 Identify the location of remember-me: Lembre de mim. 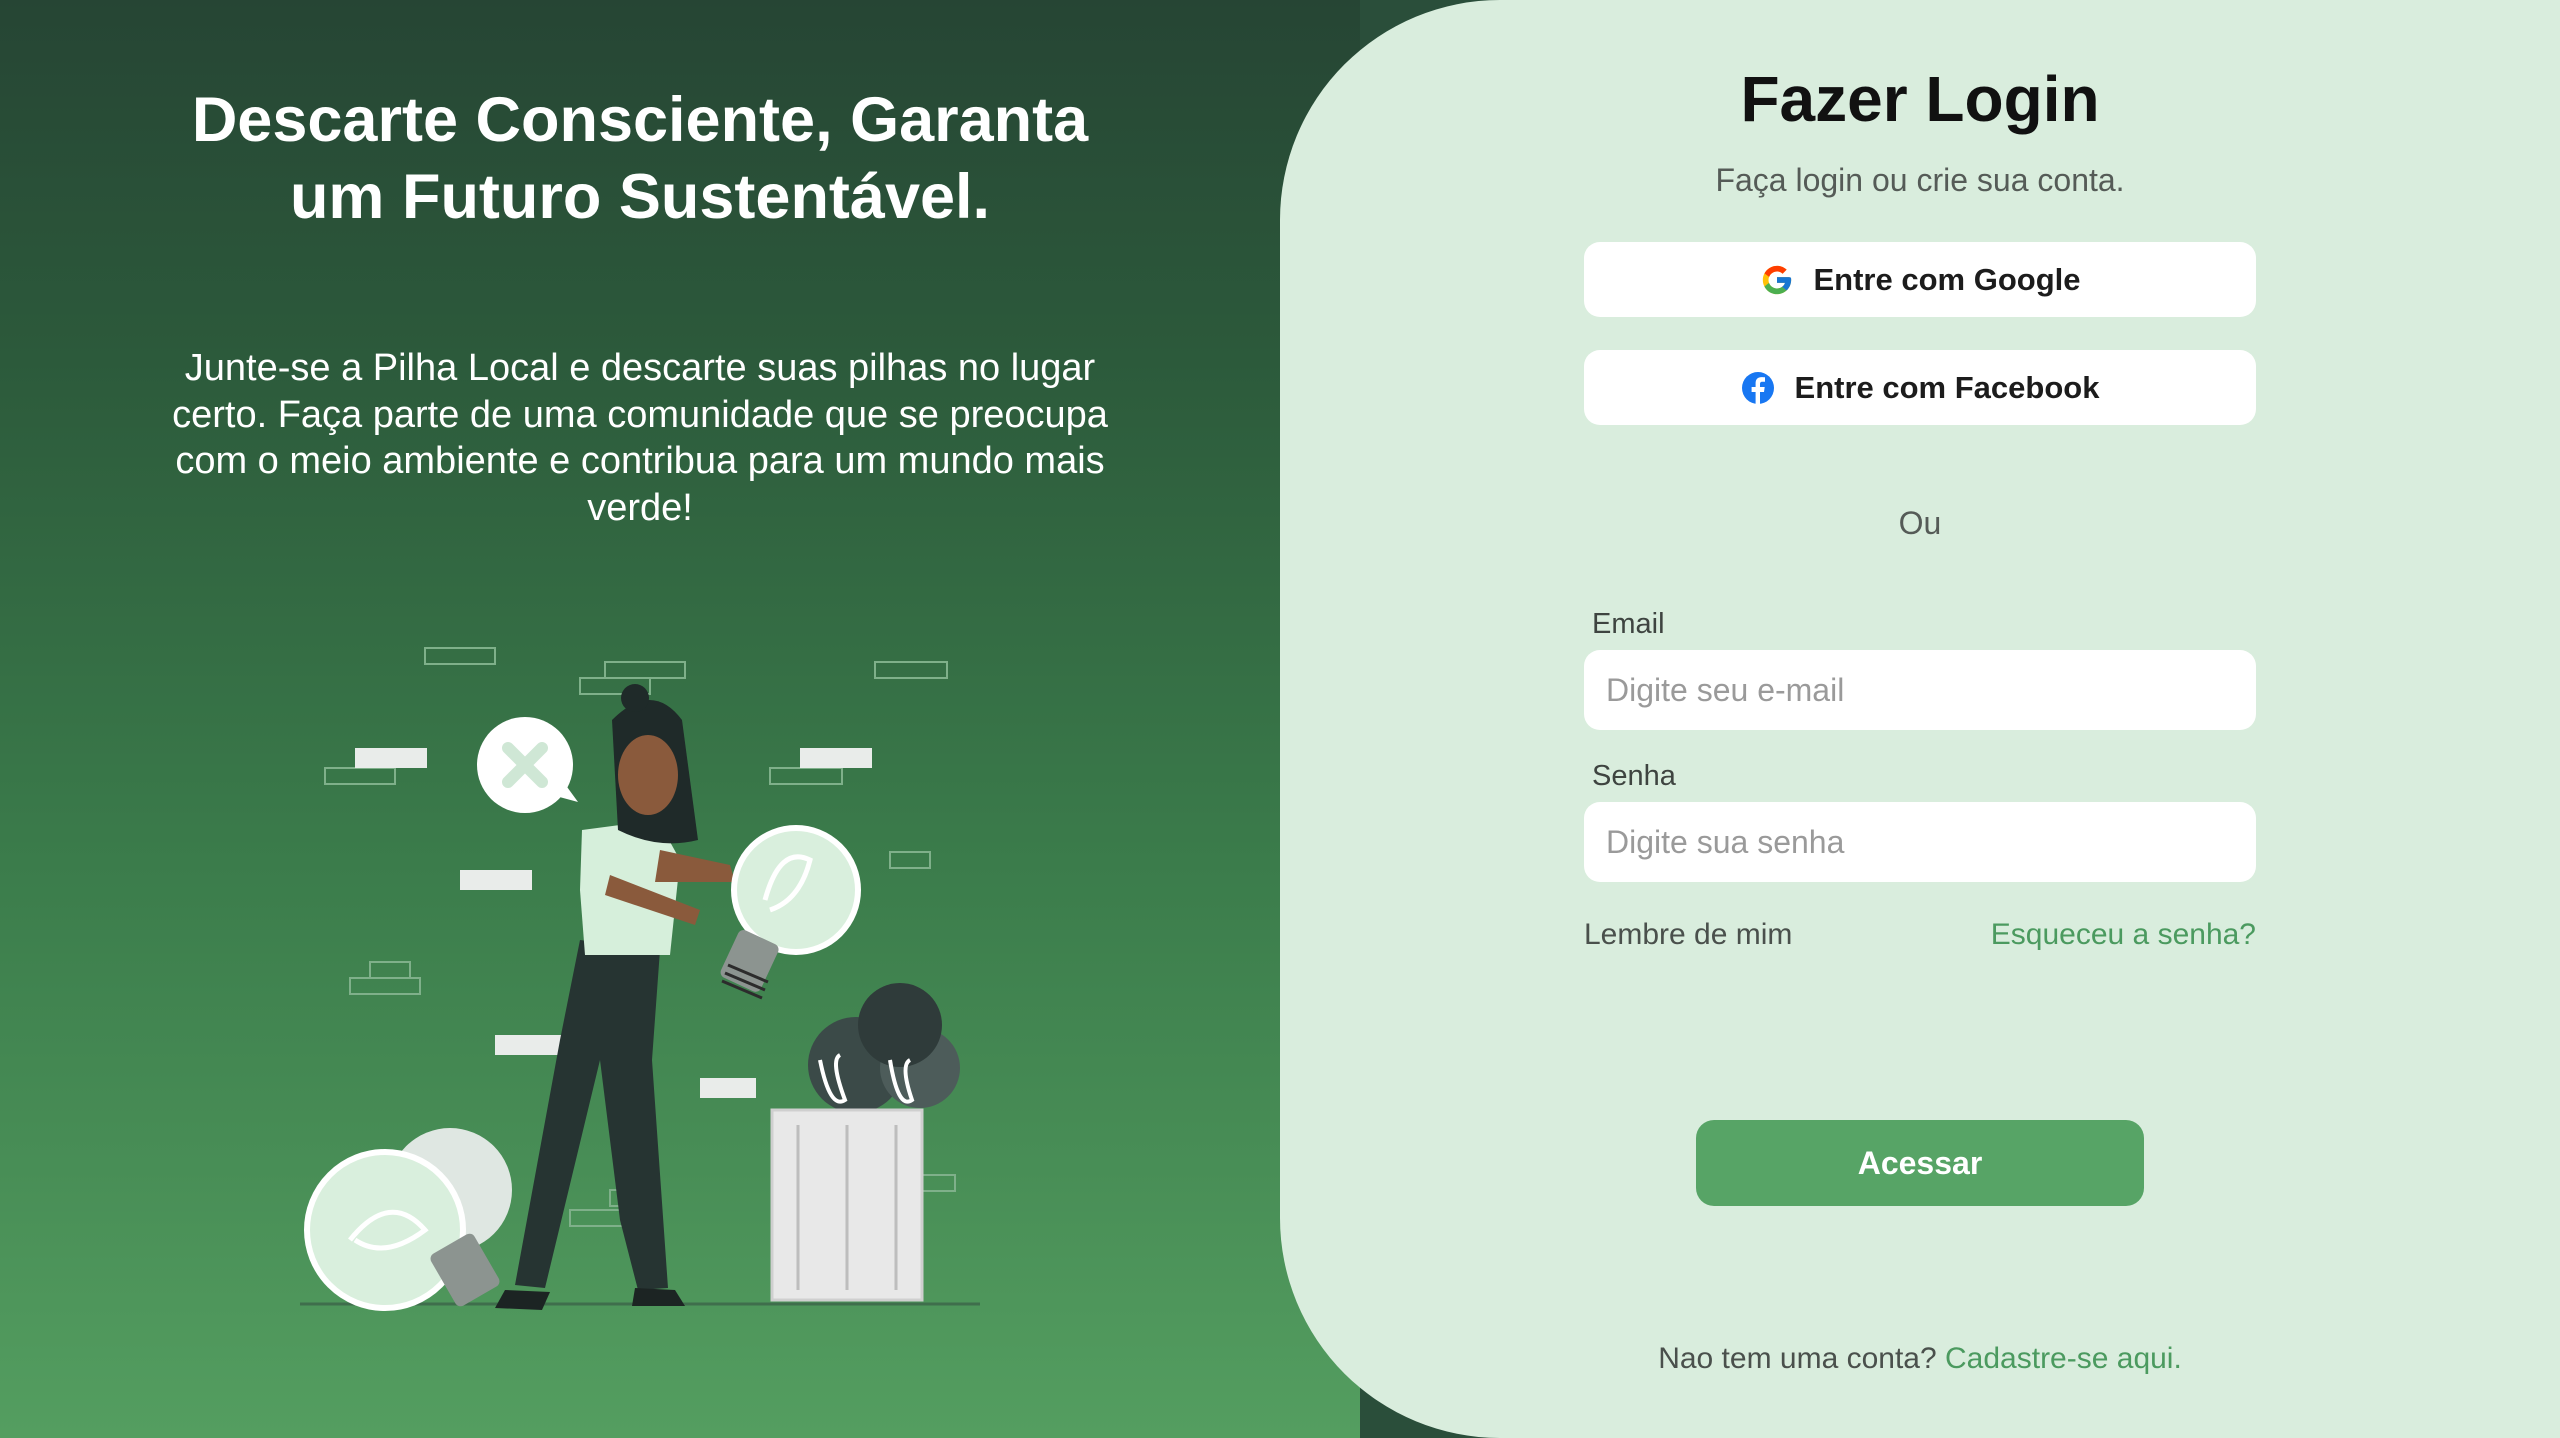
(1688, 935).